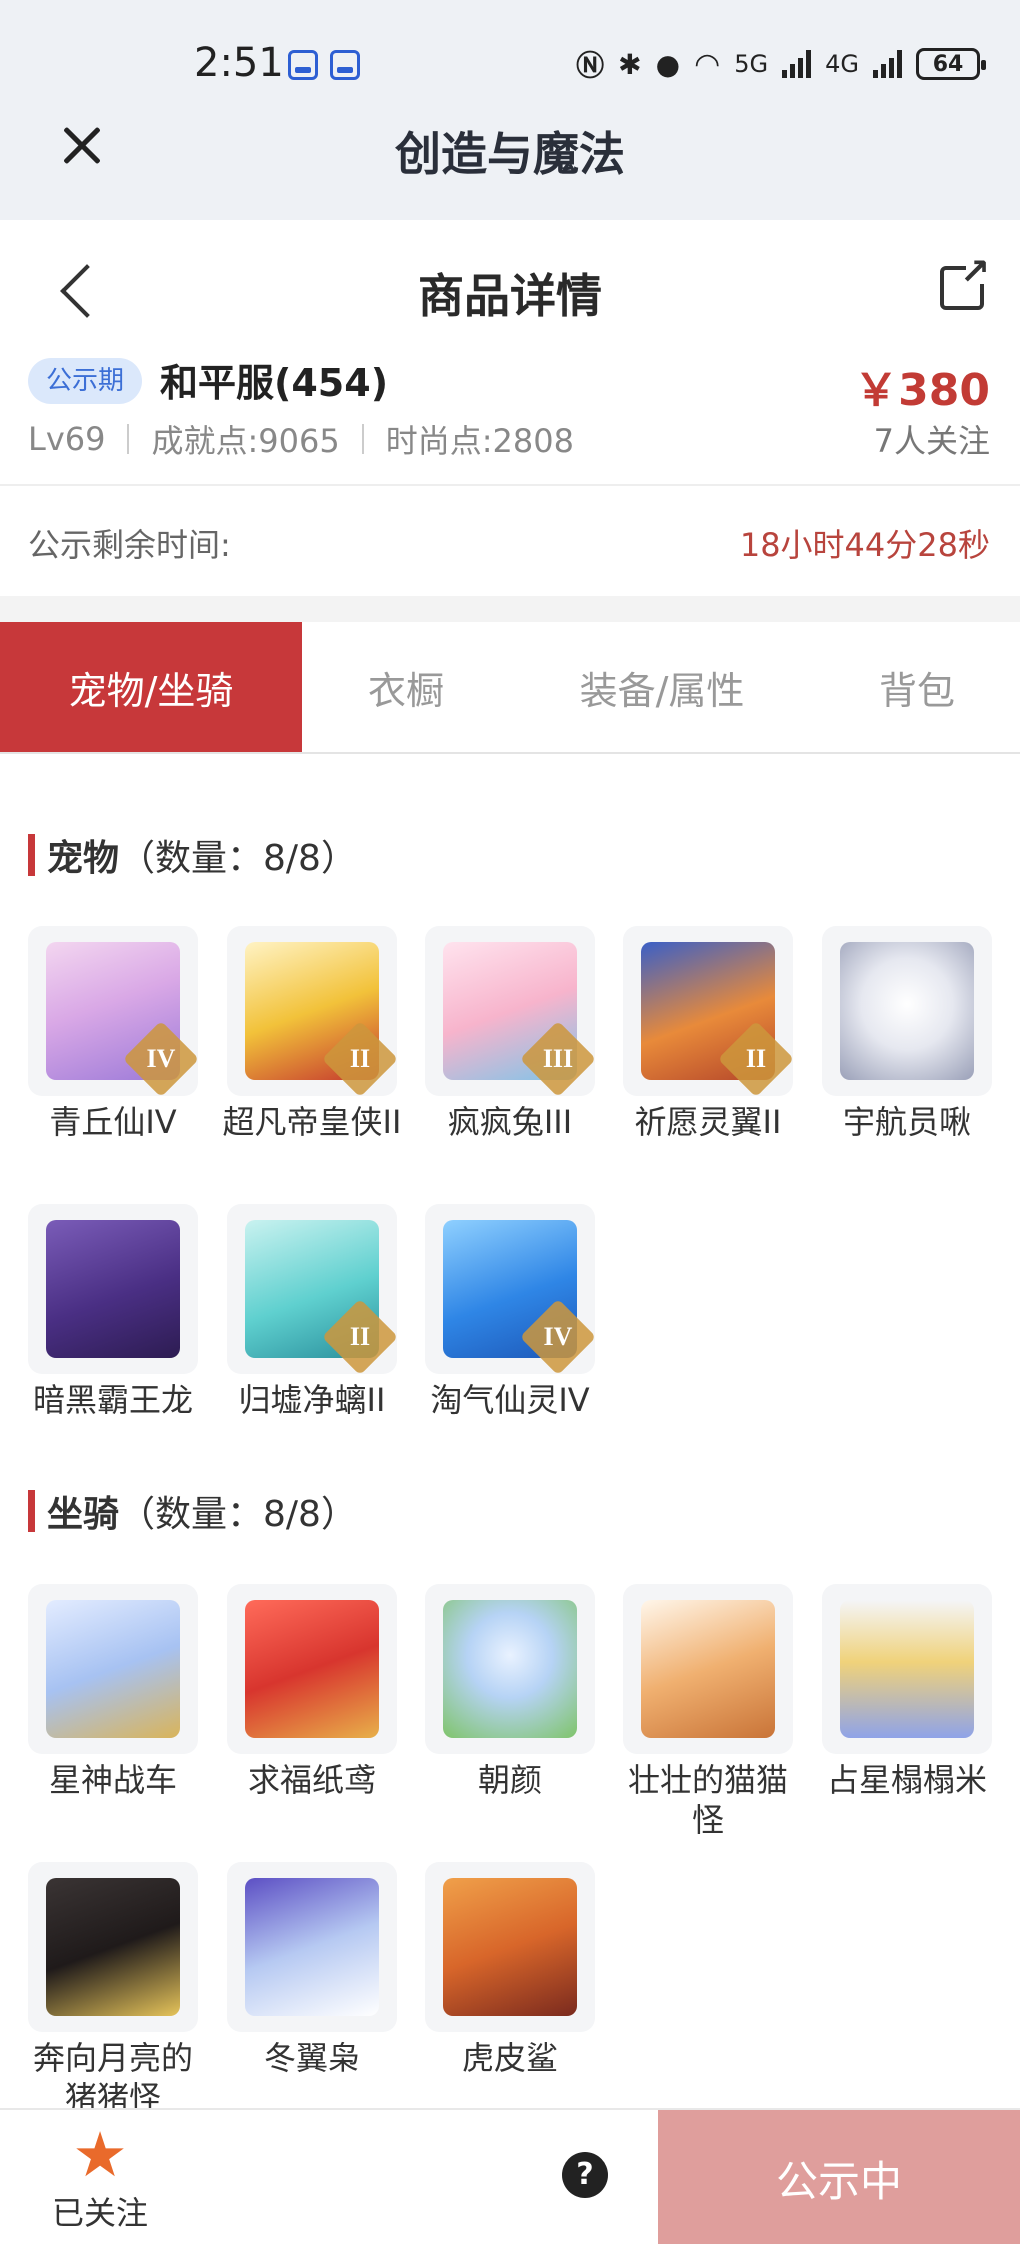  Describe the element at coordinates (312, 1400) in the screenshot. I see `pet-name: 归墟净螭II` at that location.